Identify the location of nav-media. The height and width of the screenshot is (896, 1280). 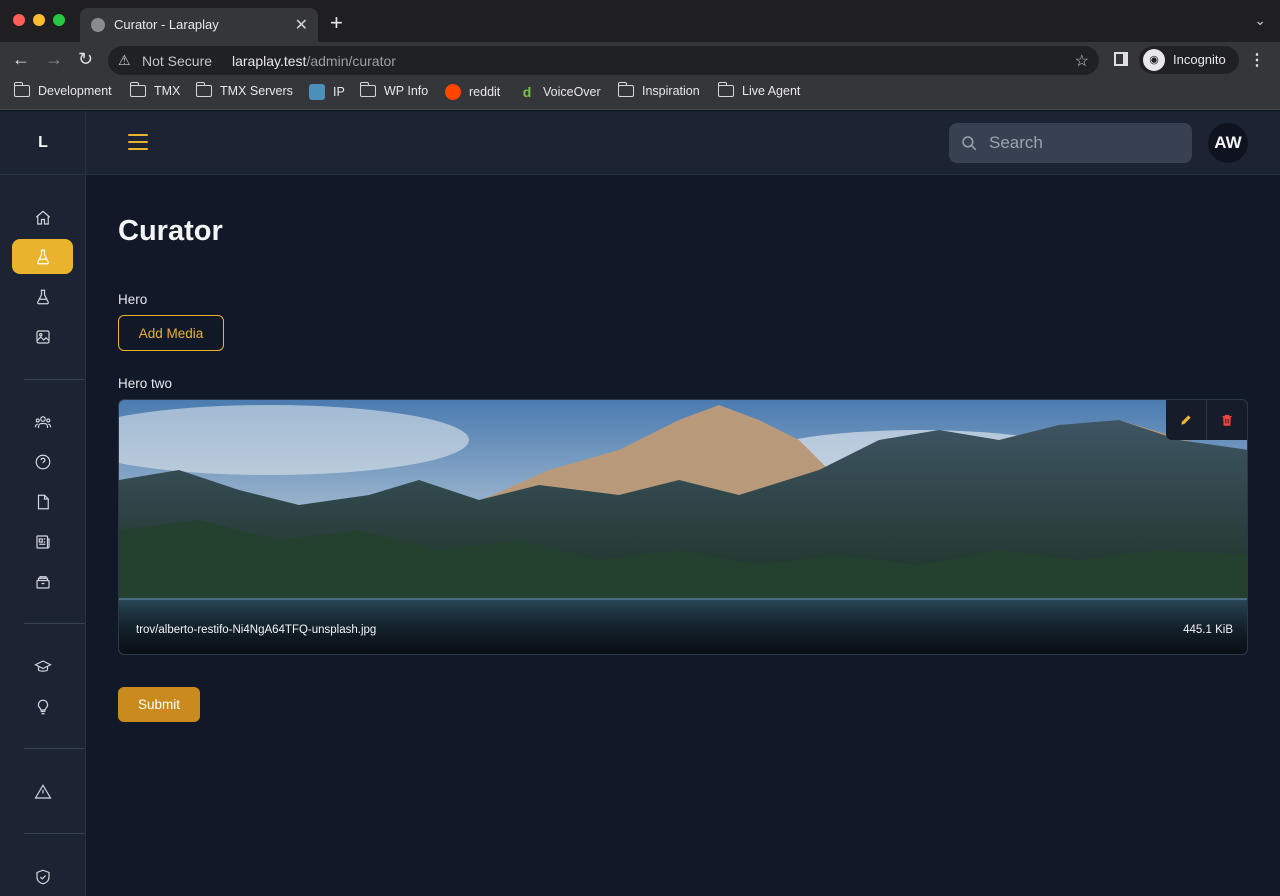
(42, 336).